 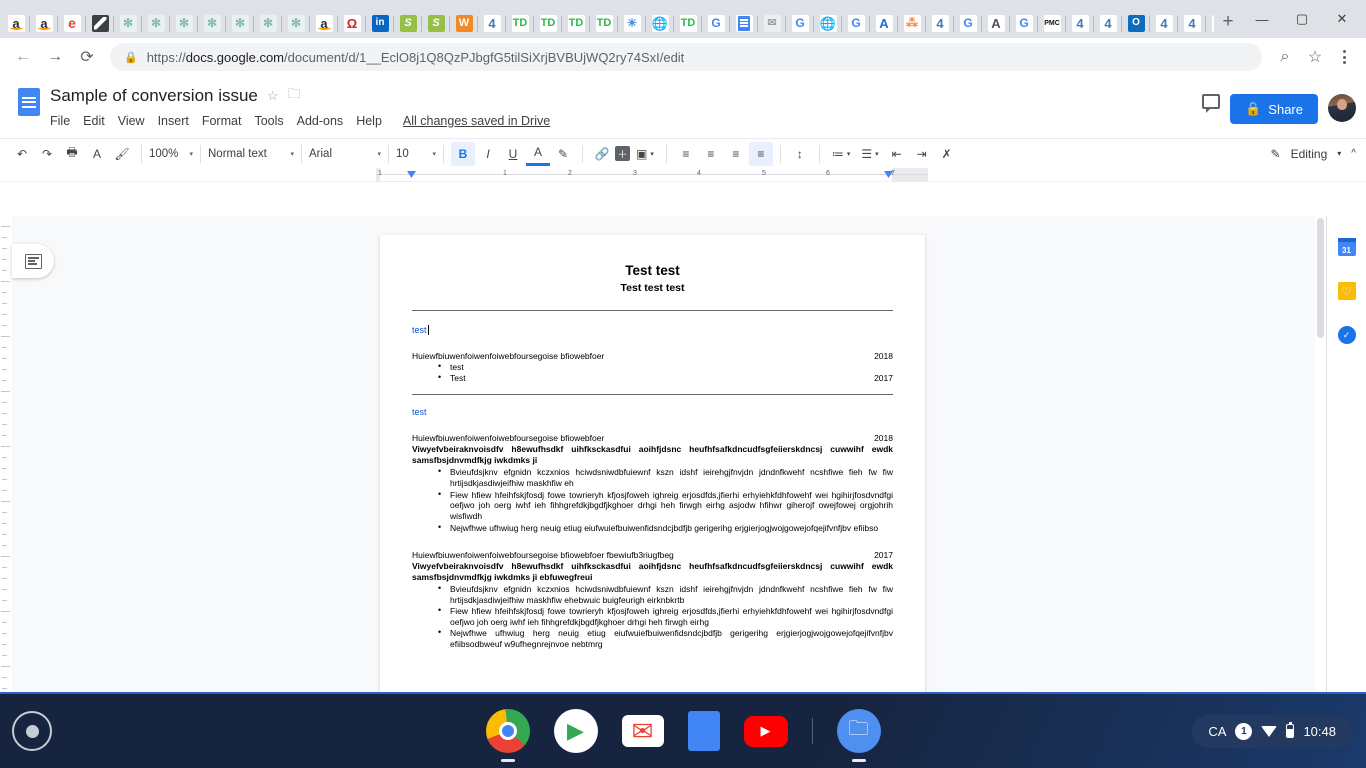 I want to click on save-status: All changes saved in Drive, so click(x=476, y=121).